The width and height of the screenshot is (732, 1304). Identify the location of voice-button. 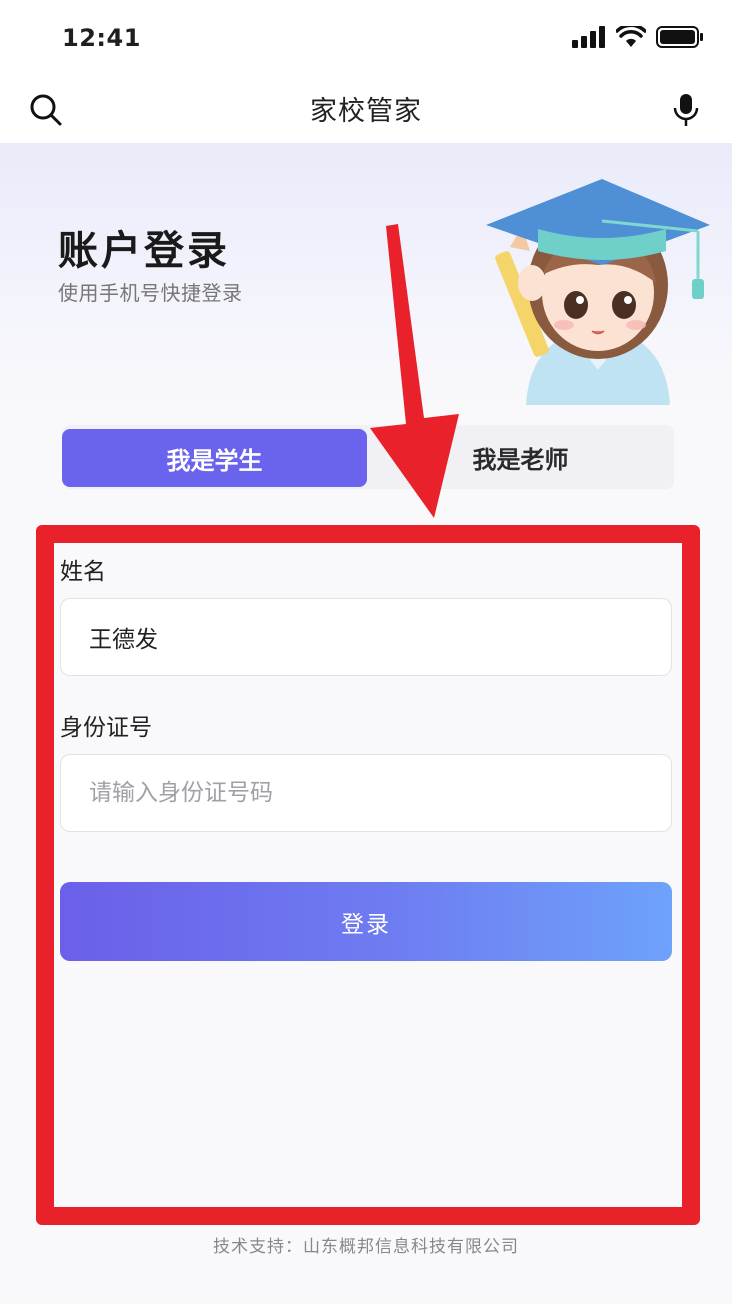
(686, 110).